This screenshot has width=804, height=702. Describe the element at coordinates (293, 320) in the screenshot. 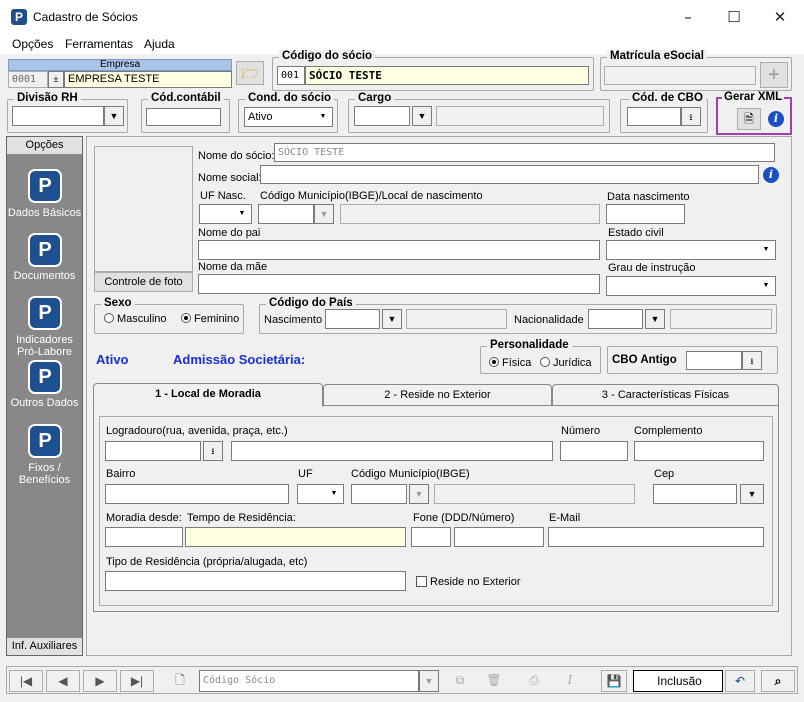

I see `nascimento-label: Nascimento` at that location.